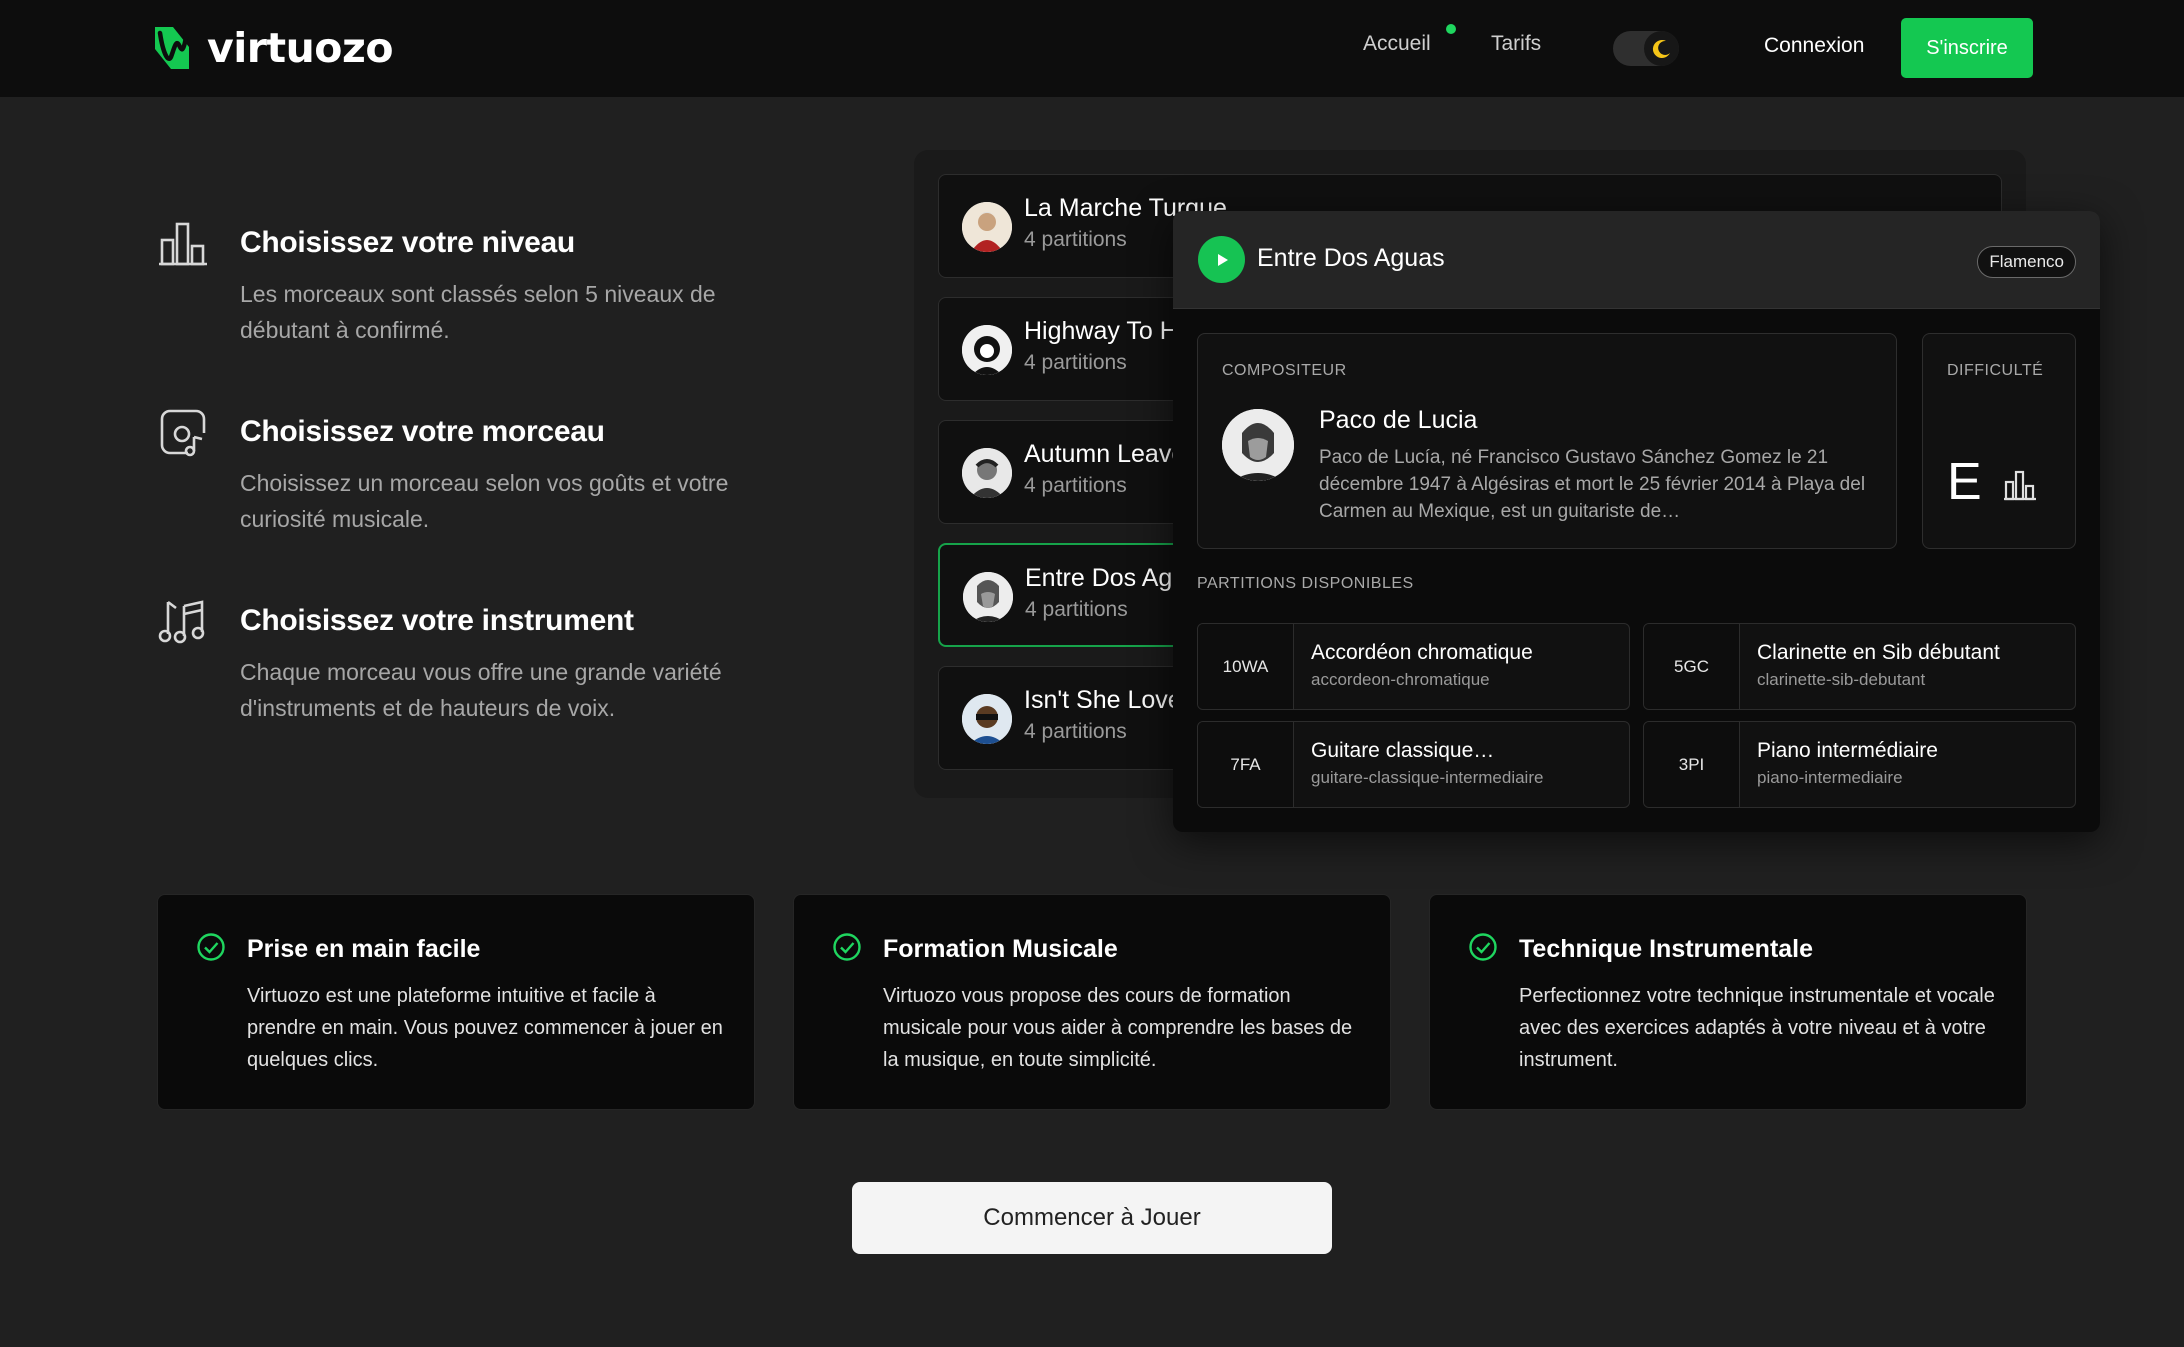 This screenshot has width=2184, height=1347. Describe the element at coordinates (1692, 666) in the screenshot. I see `partition-code: 5GC` at that location.